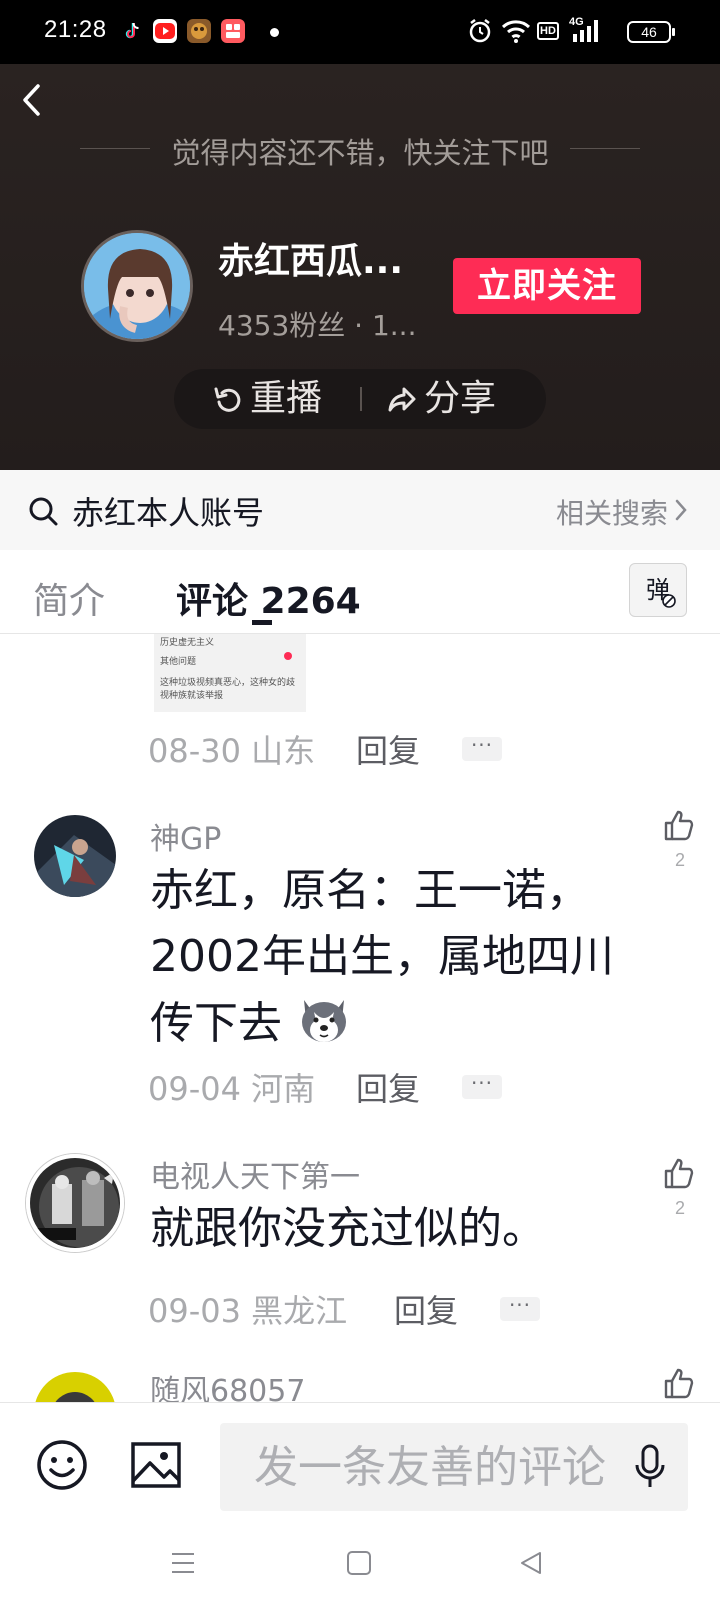 The width and height of the screenshot is (720, 1612). Describe the element at coordinates (286, 398) in the screenshot. I see `replay-label: 重播` at that location.